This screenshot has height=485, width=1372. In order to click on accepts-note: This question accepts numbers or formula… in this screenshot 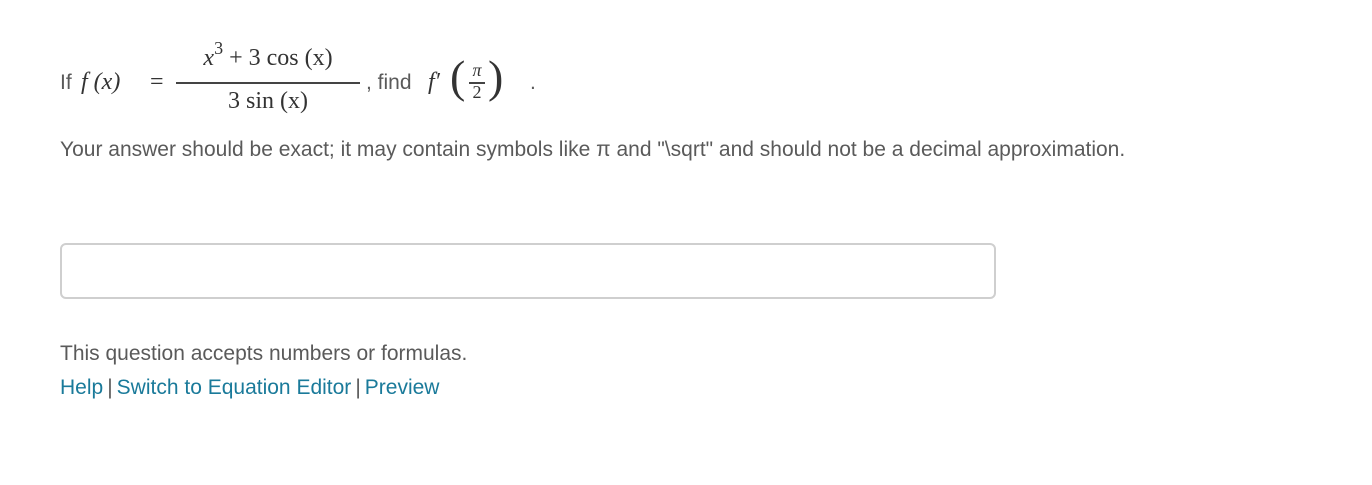, I will do `click(264, 353)`.